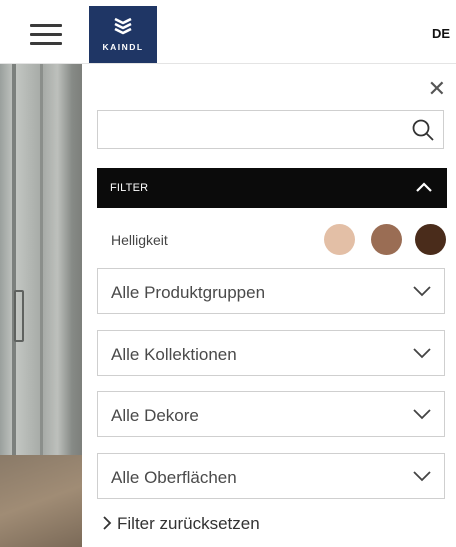 The width and height of the screenshot is (456, 547). I want to click on dropdown-label: Alle Kollektionen, so click(174, 354).